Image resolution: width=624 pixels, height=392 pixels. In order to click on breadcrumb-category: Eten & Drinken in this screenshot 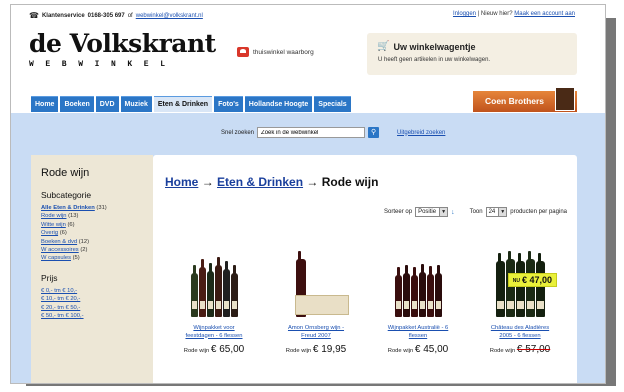, I will do `click(260, 182)`.